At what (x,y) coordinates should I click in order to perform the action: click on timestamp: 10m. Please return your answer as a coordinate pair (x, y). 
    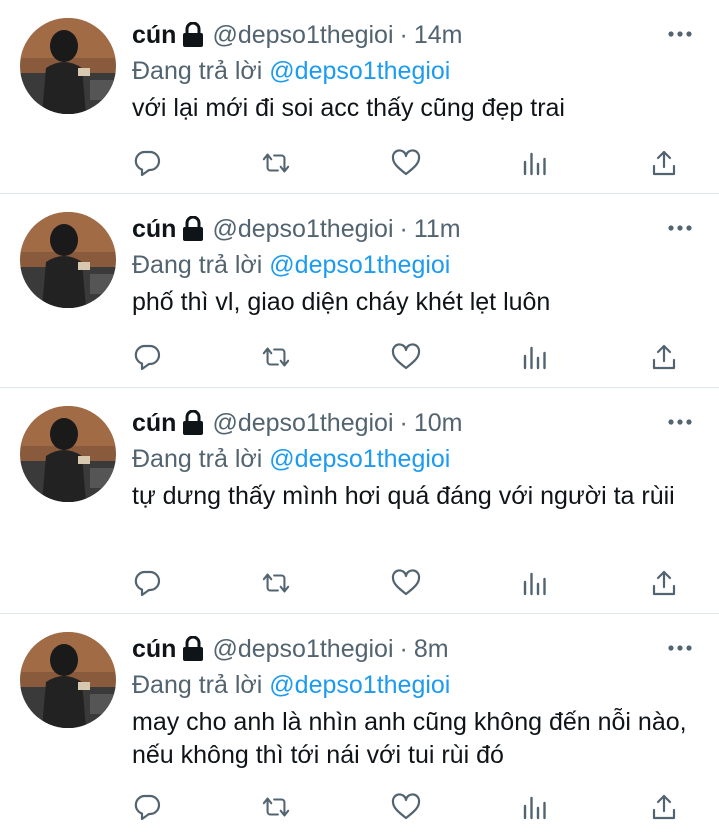
    Looking at the image, I should click on (438, 423).